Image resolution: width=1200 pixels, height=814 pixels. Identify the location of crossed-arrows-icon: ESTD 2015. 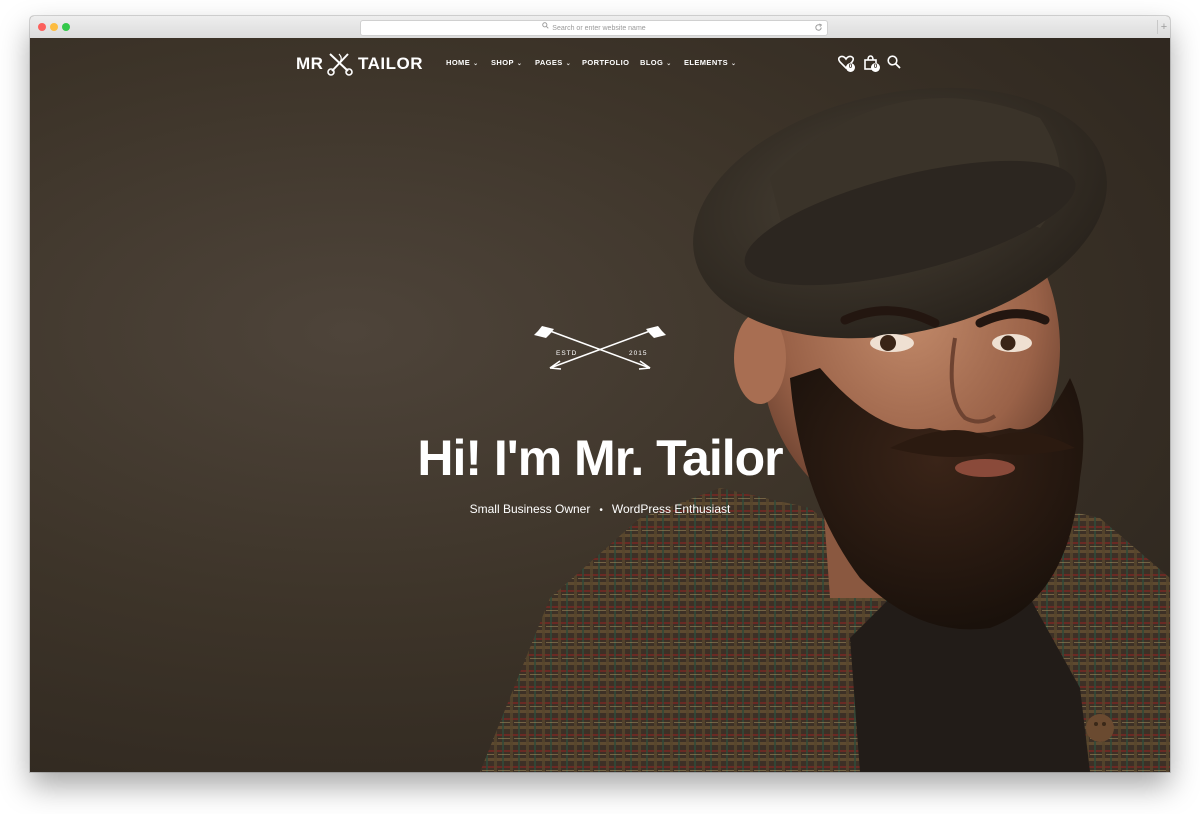
(600, 348).